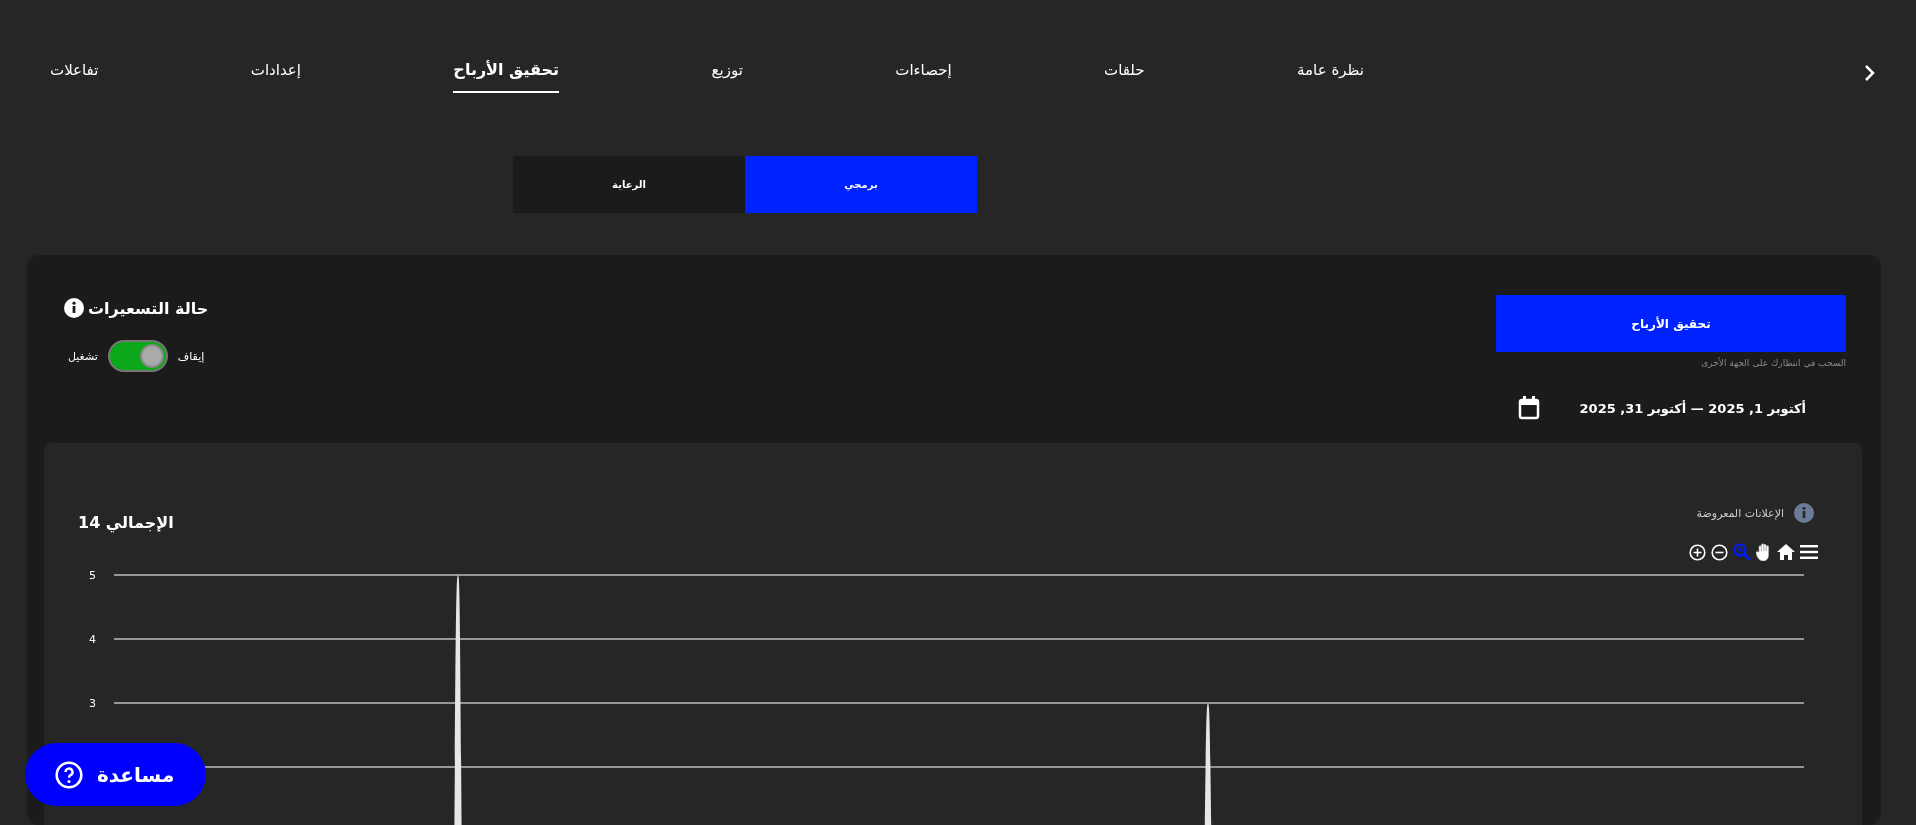 Image resolution: width=1916 pixels, height=825 pixels. I want to click on question-icon, so click(69, 774).